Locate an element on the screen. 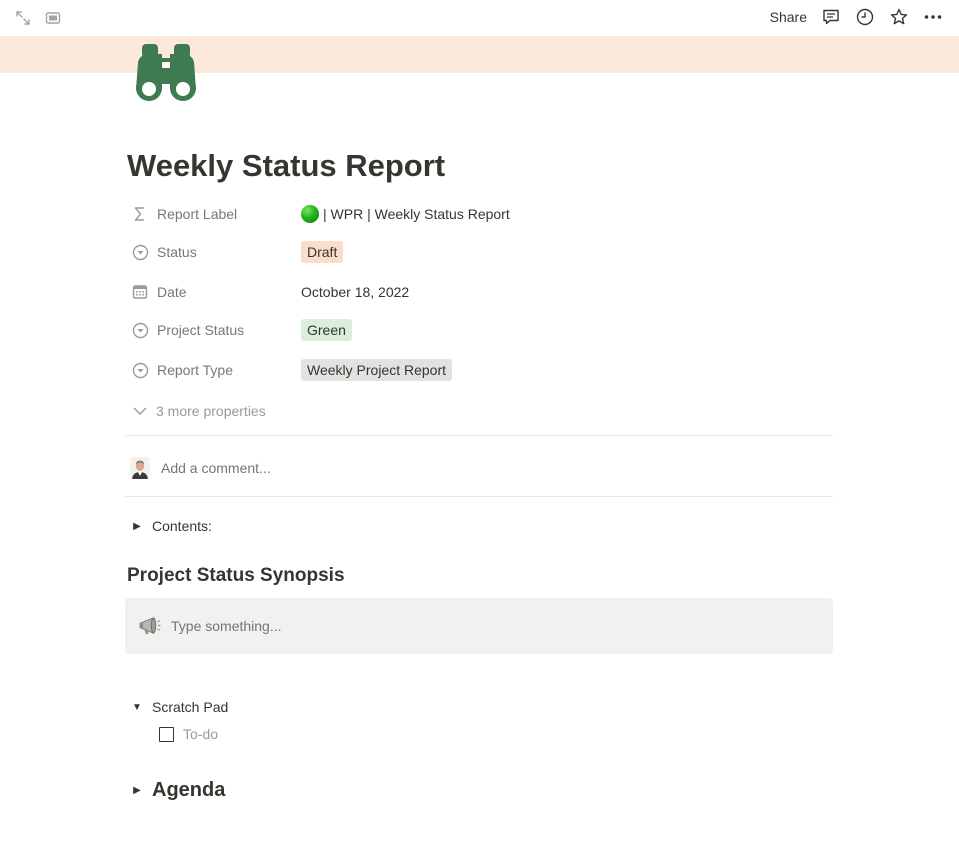  calendar-icon is located at coordinates (140, 292).